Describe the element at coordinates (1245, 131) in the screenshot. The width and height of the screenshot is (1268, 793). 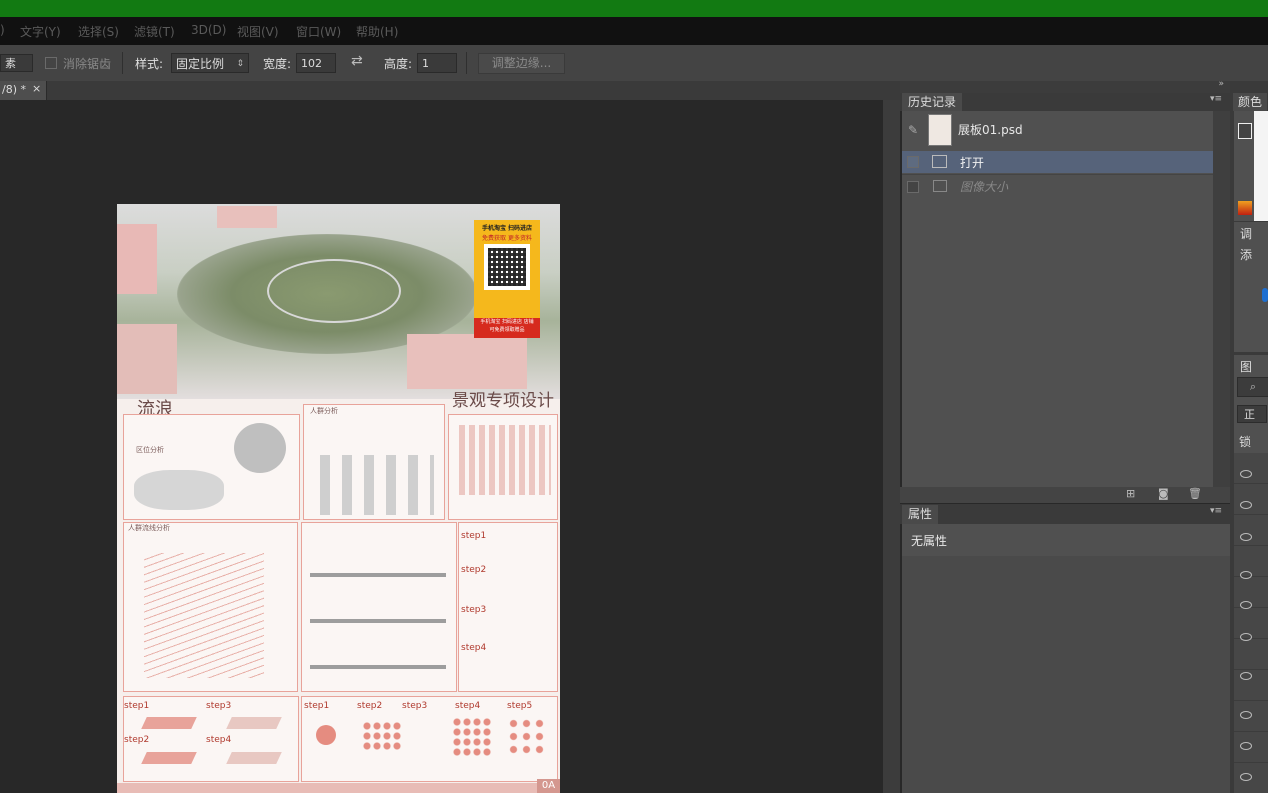
I see `foreground-color-swatch` at that location.